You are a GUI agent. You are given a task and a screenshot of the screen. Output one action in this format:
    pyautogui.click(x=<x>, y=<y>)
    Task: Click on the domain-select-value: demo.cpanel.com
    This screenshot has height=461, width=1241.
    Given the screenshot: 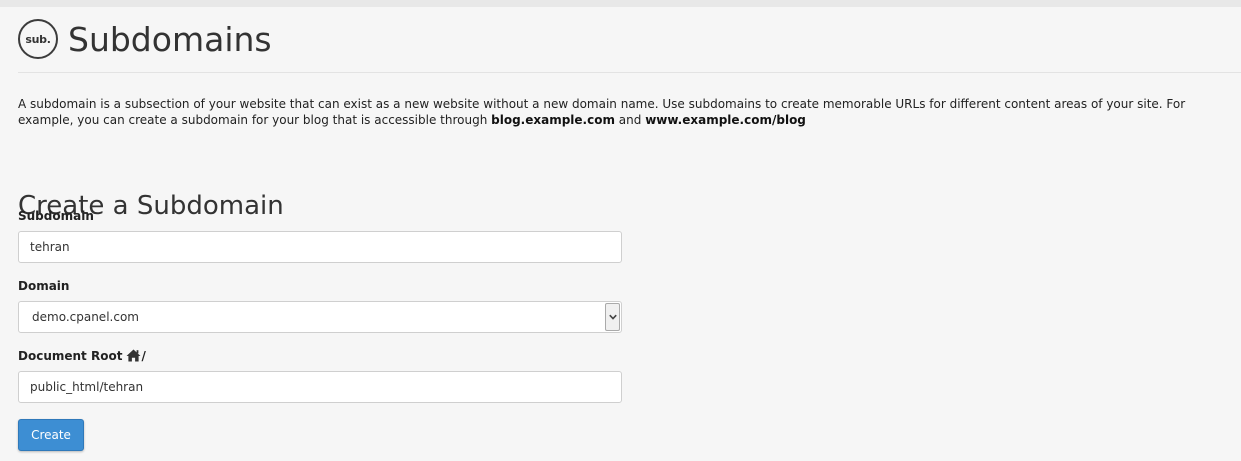 What is the action you would take?
    pyautogui.click(x=85, y=317)
    